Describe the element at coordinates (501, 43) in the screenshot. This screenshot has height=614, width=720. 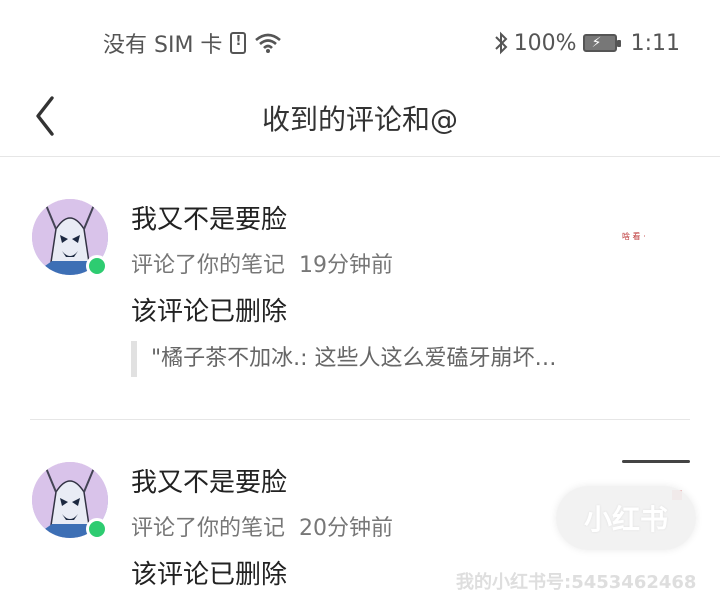
I see `bluetooth-icon` at that location.